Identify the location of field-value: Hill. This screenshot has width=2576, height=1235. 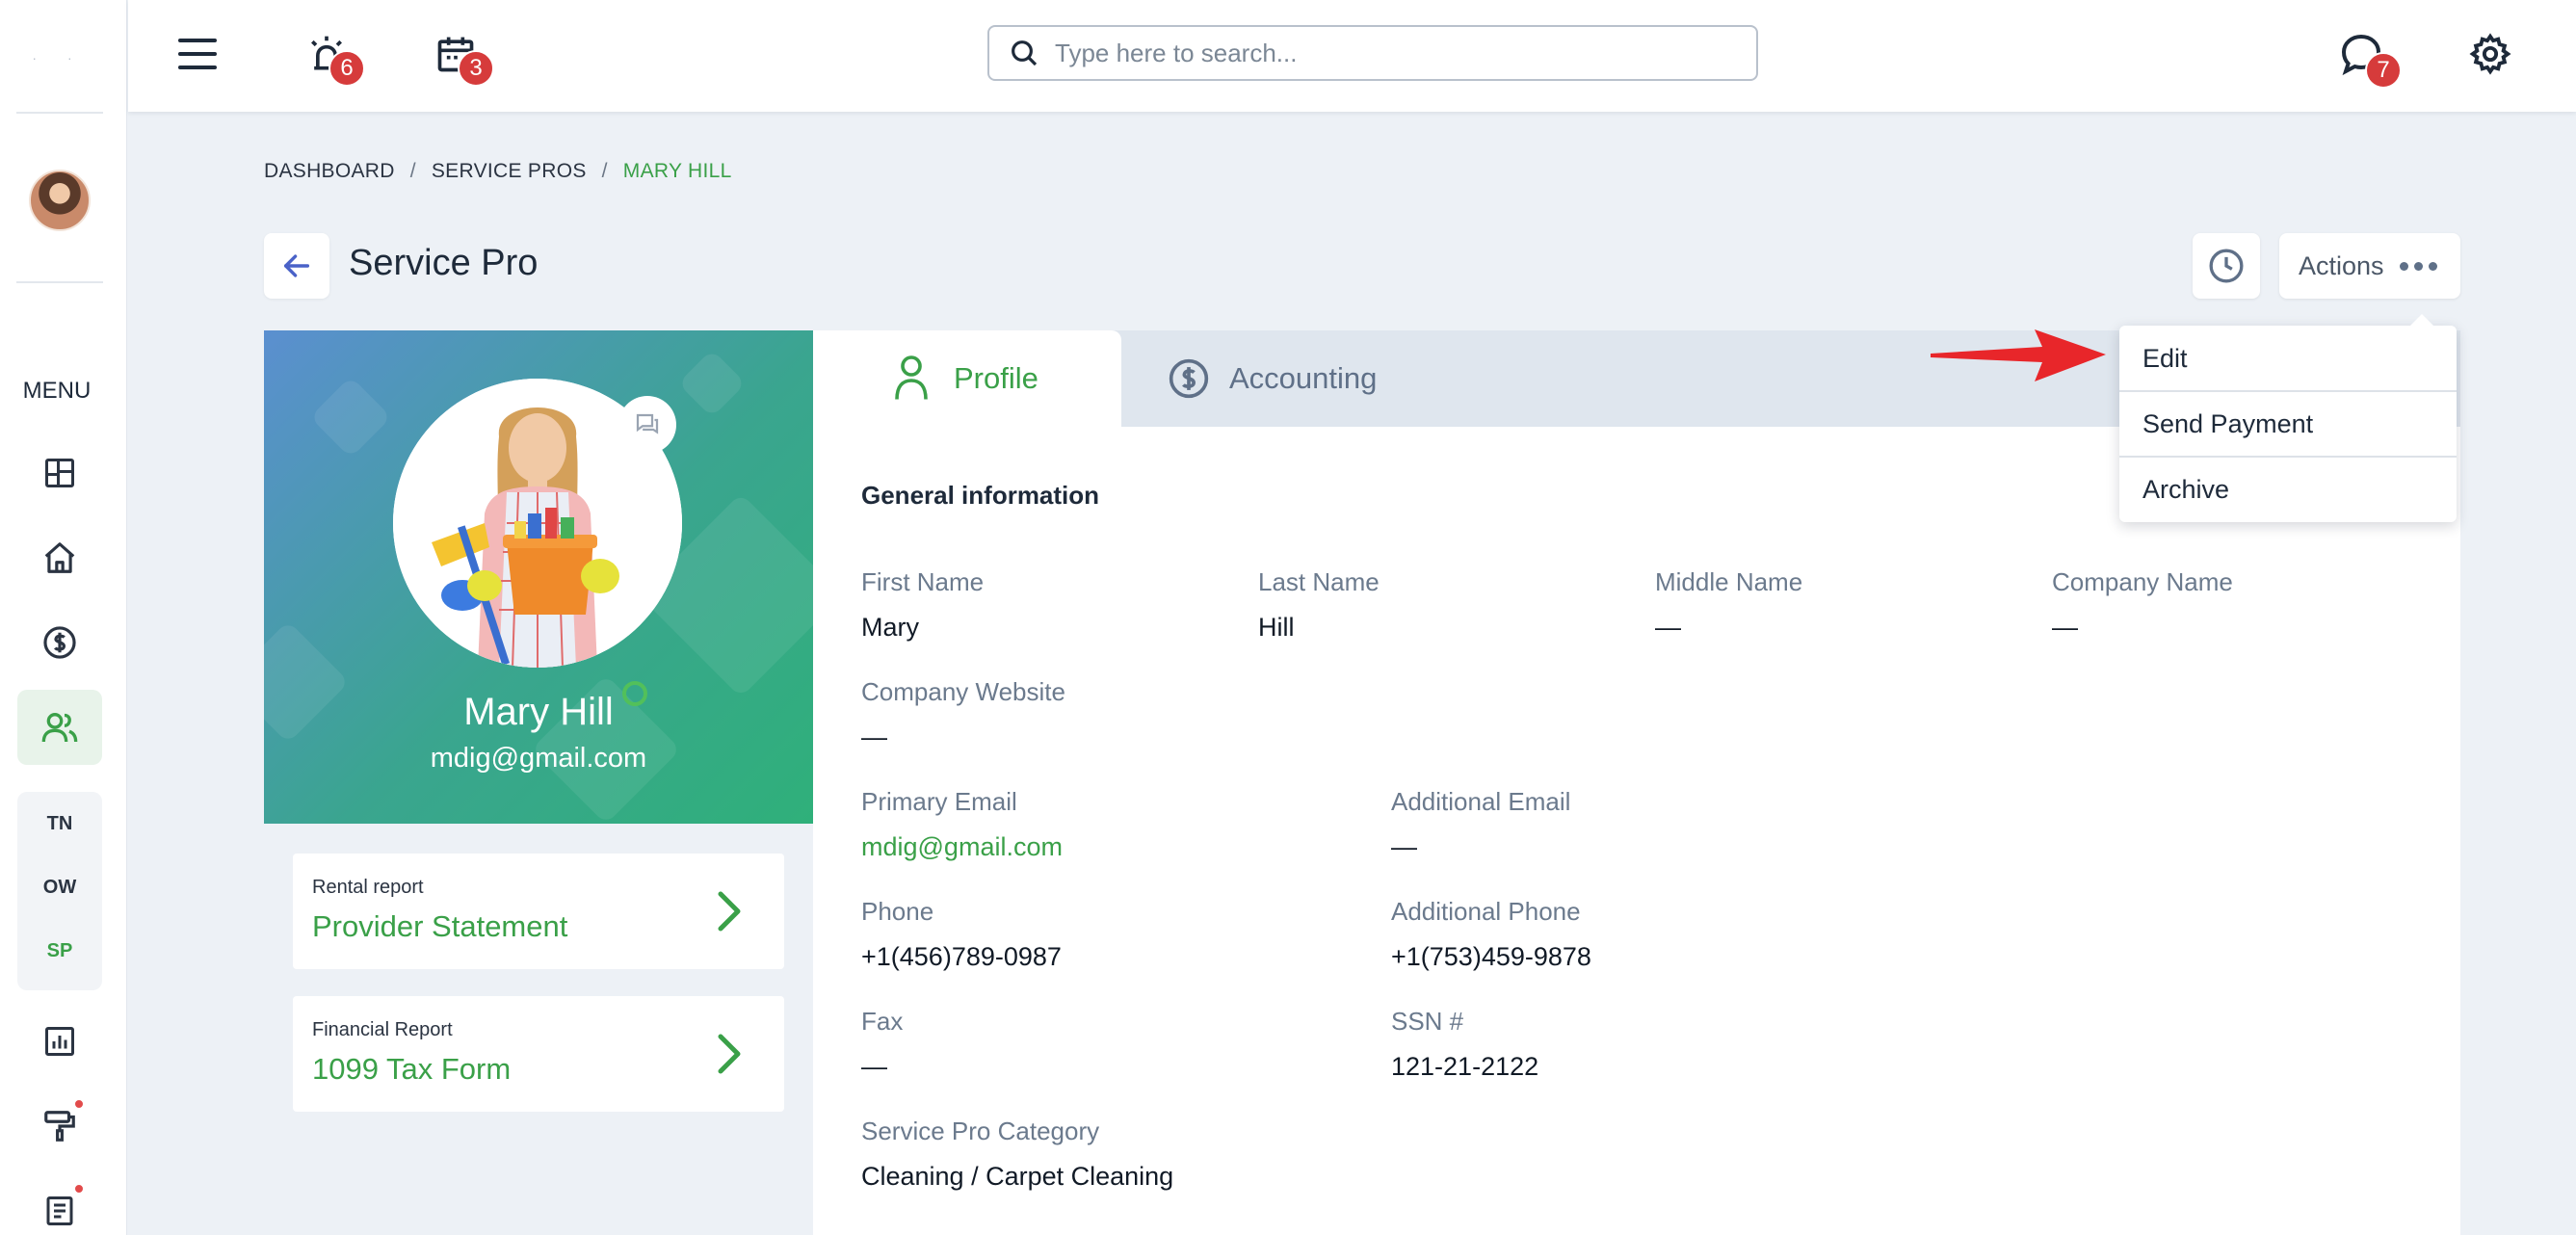
(1276, 627).